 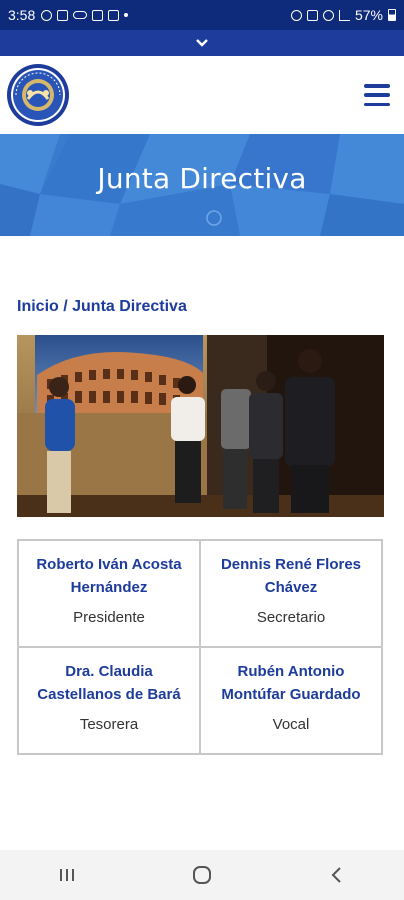 I want to click on chevron-down-icon, so click(x=202, y=43).